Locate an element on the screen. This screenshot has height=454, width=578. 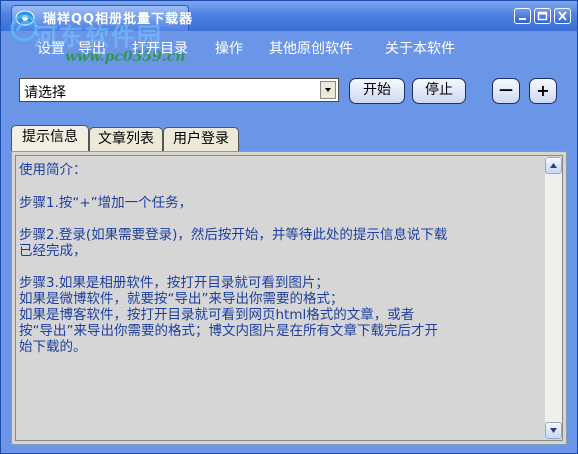
vertical-scrollbar is located at coordinates (553, 298).